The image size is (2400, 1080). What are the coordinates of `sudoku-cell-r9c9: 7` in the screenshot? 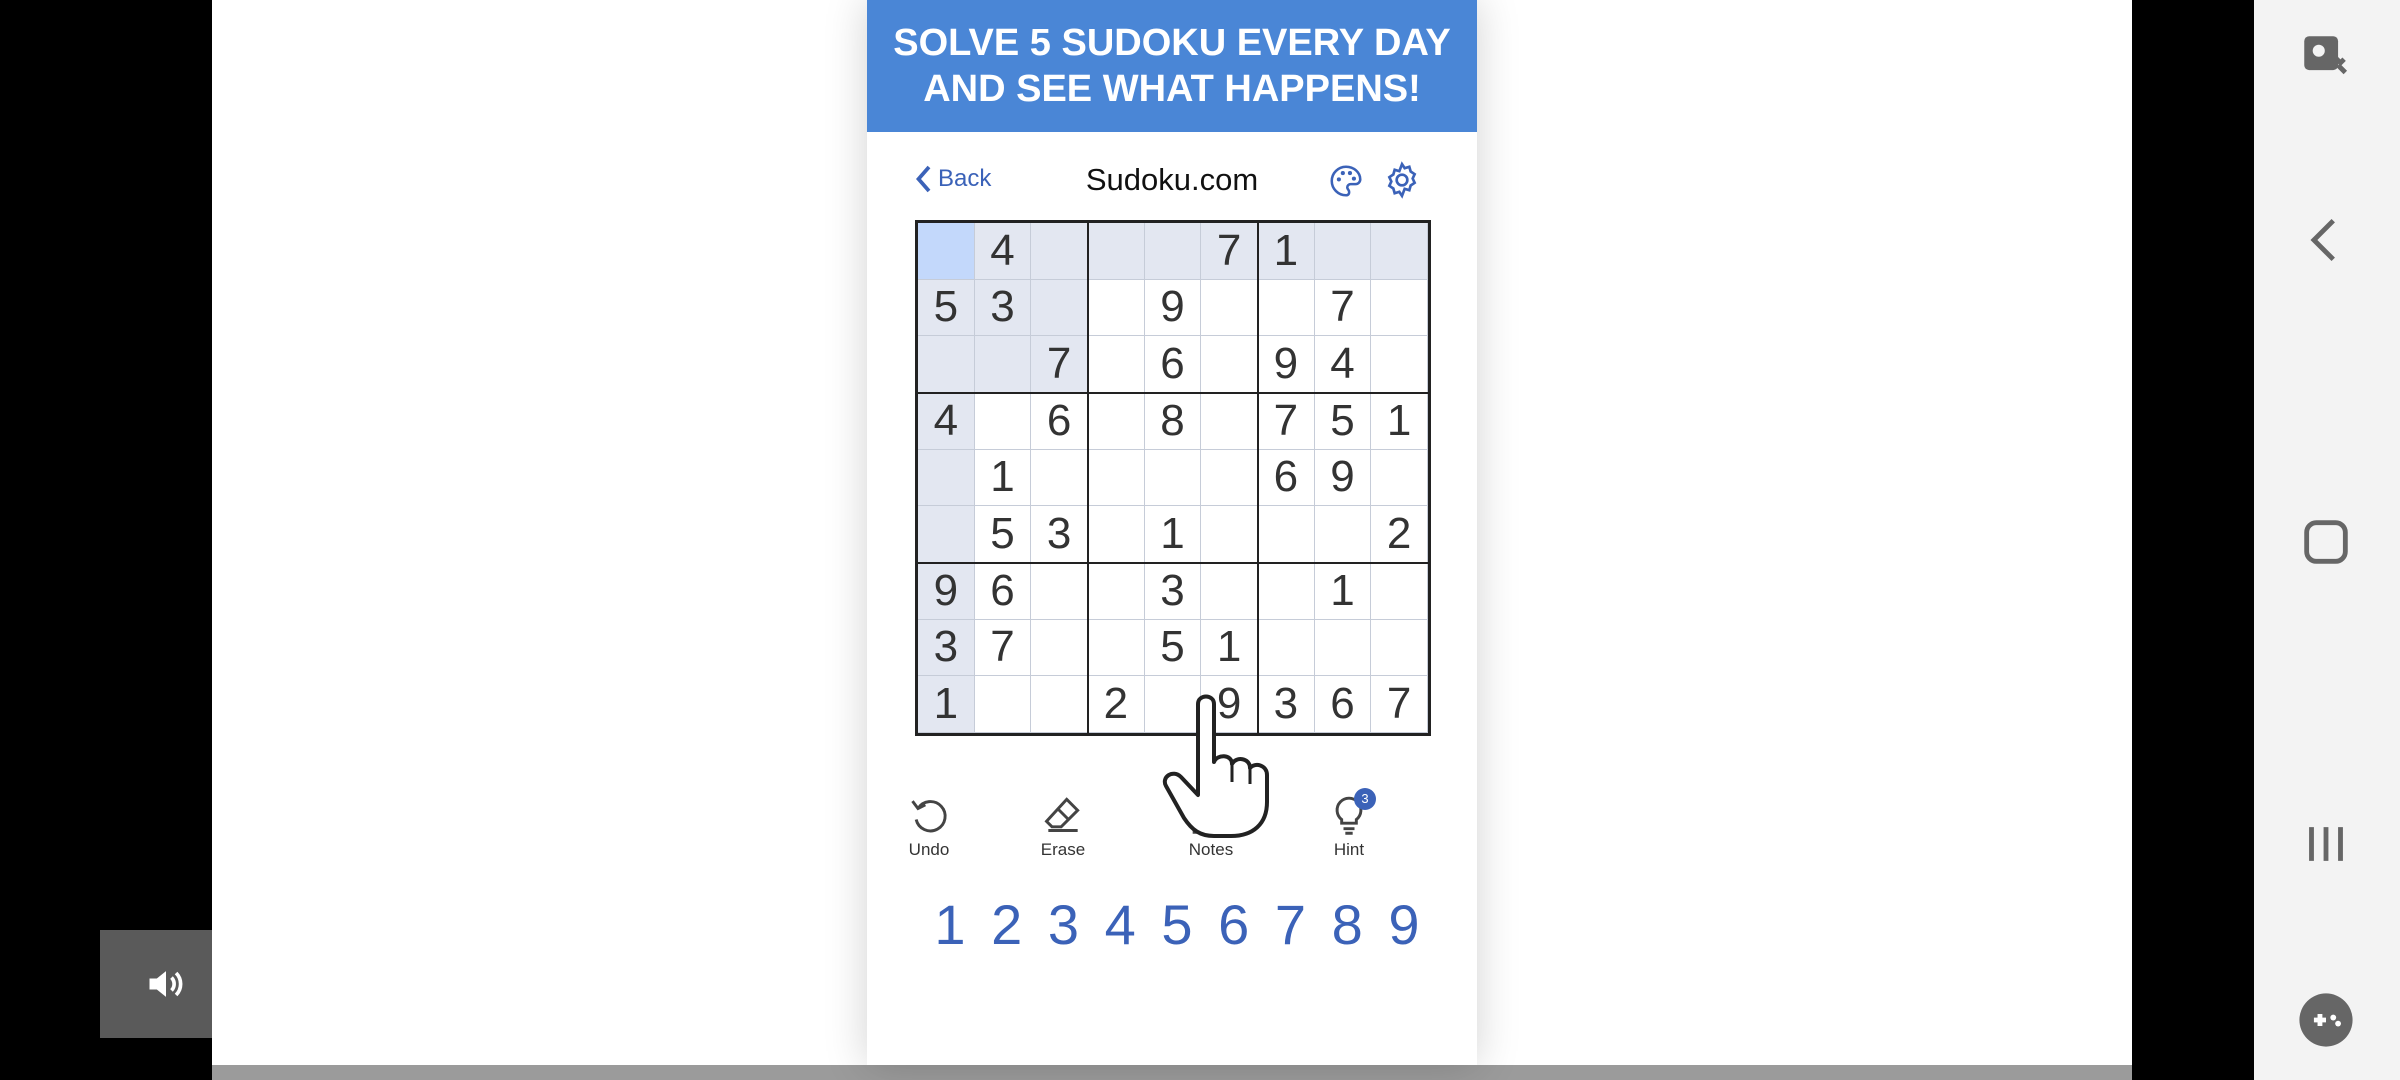 It's located at (1399, 704).